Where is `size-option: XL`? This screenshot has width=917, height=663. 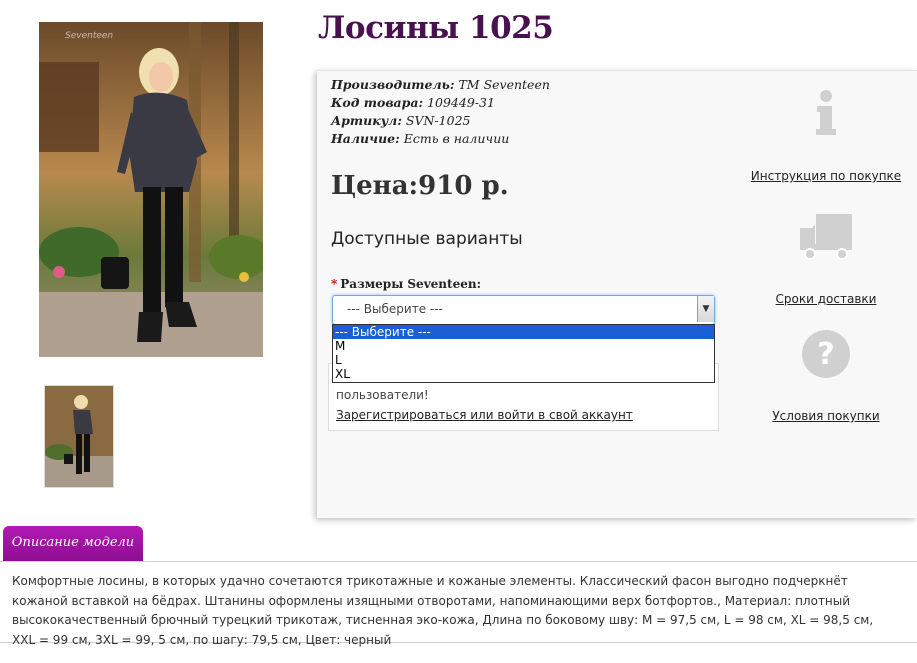
size-option: XL is located at coordinates (523, 374).